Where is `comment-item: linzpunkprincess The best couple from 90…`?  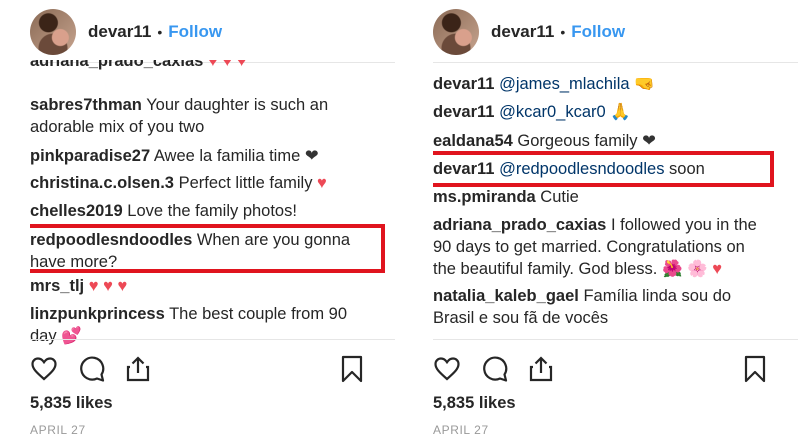 comment-item: linzpunkprincess The best couple from 90… is located at coordinates (212, 325).